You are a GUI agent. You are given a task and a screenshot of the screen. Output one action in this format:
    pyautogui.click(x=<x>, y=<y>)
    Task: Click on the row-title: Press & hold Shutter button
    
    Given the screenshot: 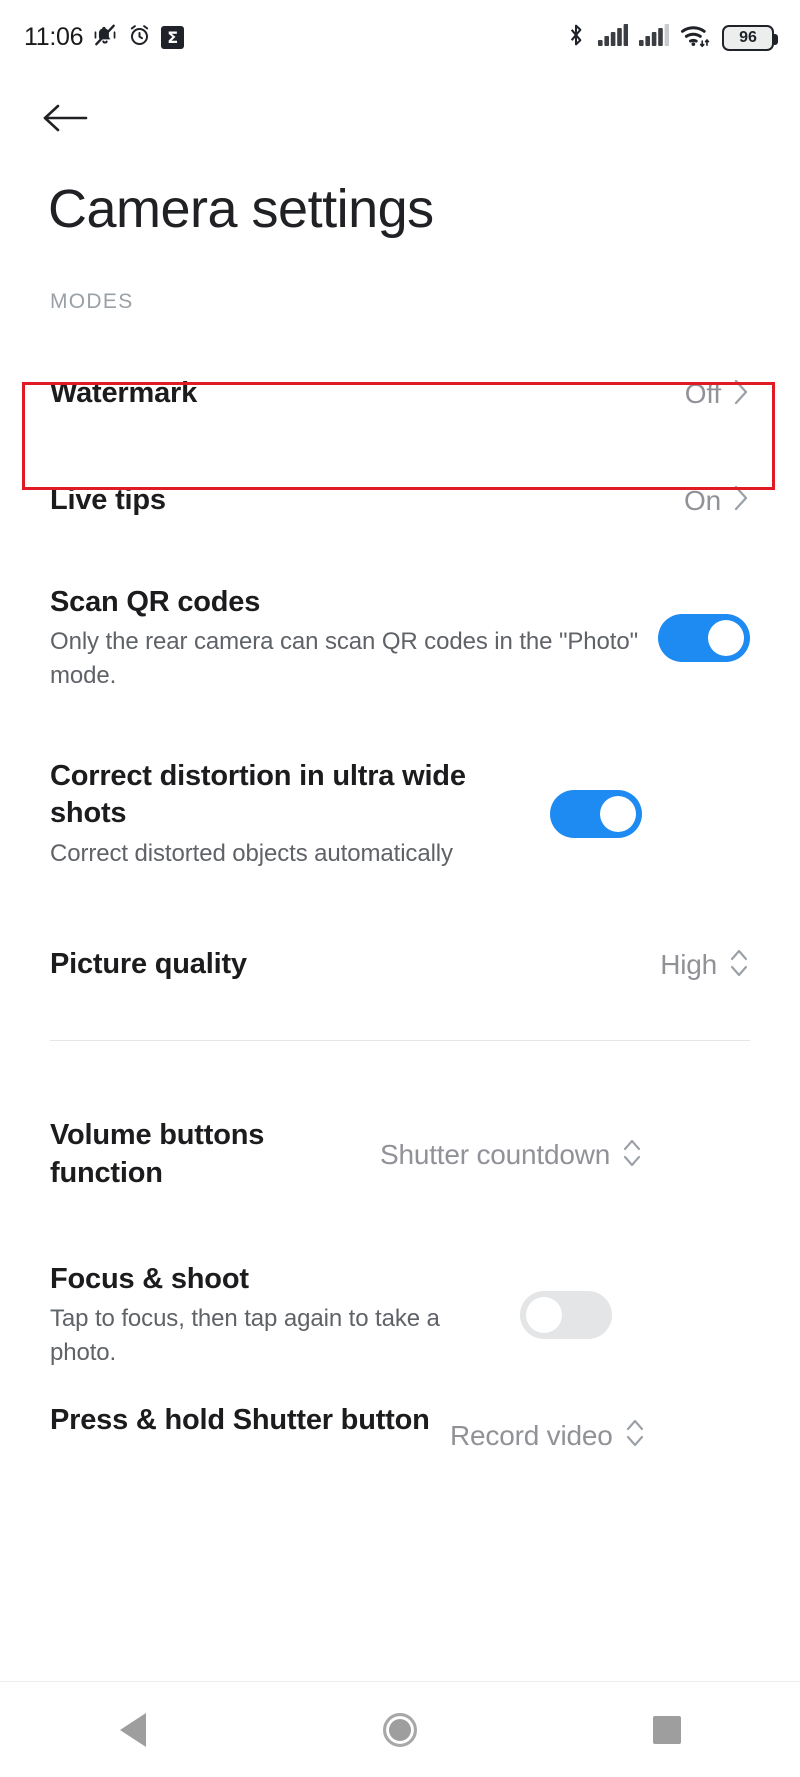 What is the action you would take?
    pyautogui.click(x=240, y=1420)
    